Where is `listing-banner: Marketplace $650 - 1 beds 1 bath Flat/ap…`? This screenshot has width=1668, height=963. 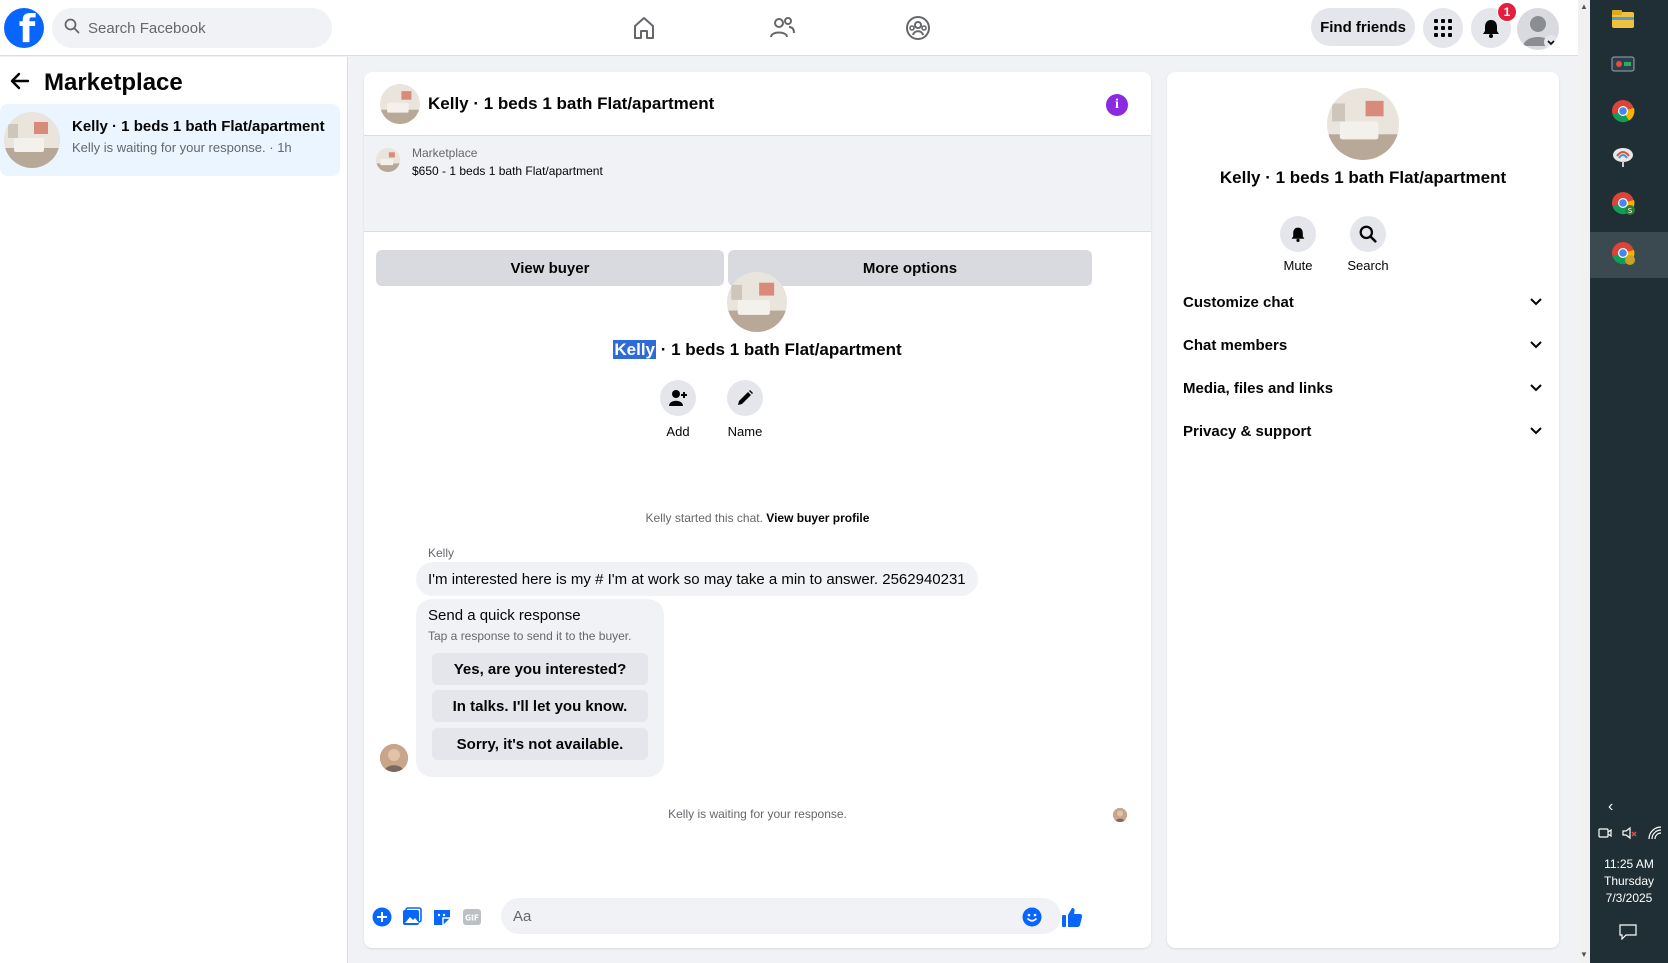
listing-banner: Marketplace $650 - 1 beds 1 bath Flat/ap… is located at coordinates (757, 211).